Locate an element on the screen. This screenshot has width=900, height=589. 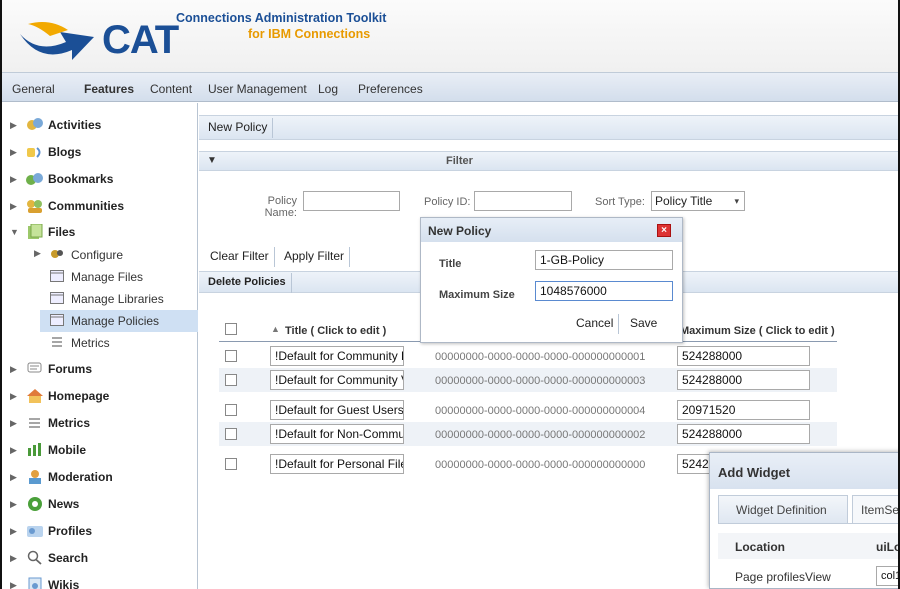
max-size-input: 1048576000 is located at coordinates (604, 291).